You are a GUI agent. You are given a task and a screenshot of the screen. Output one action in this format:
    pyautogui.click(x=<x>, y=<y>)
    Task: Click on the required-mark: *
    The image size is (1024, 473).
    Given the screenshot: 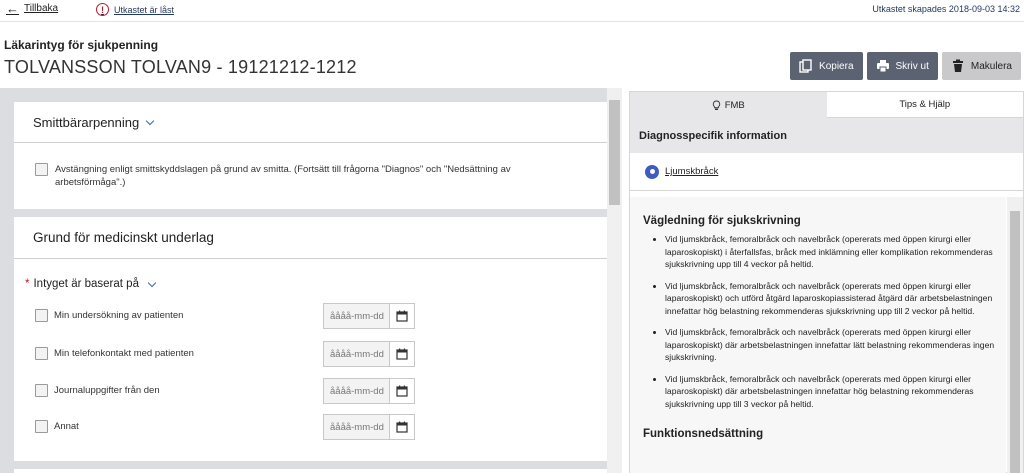 What is the action you would take?
    pyautogui.click(x=27, y=284)
    